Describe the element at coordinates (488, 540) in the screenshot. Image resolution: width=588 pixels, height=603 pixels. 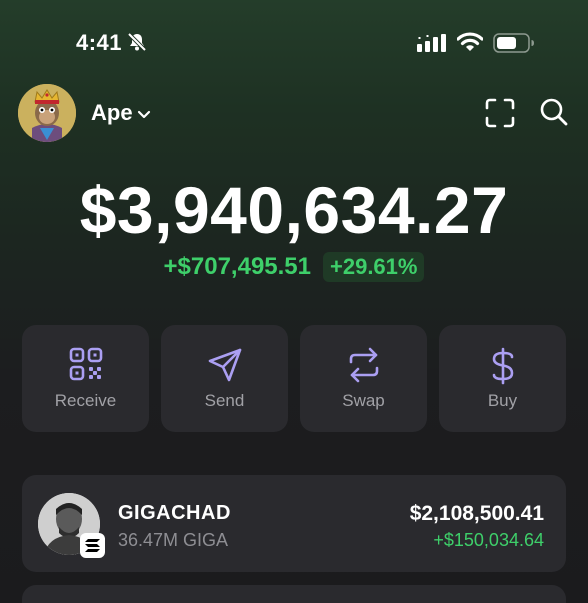
I see `token-change: +$150,034.64` at that location.